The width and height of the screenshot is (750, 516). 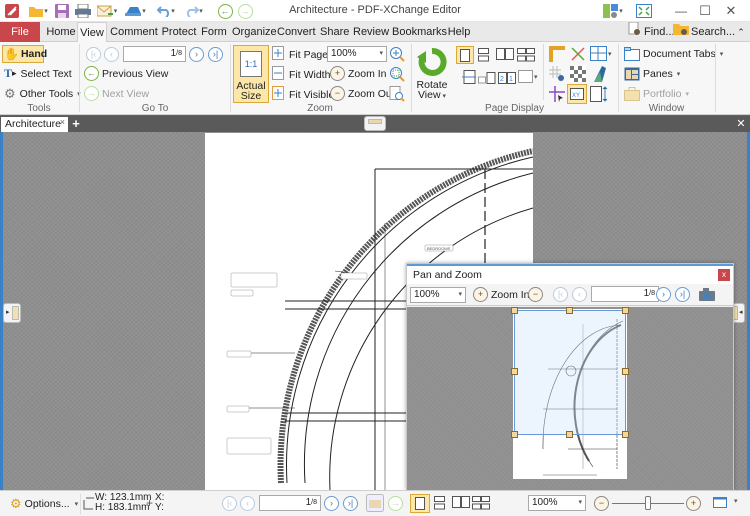 I want to click on guides-button, so click(x=557, y=94).